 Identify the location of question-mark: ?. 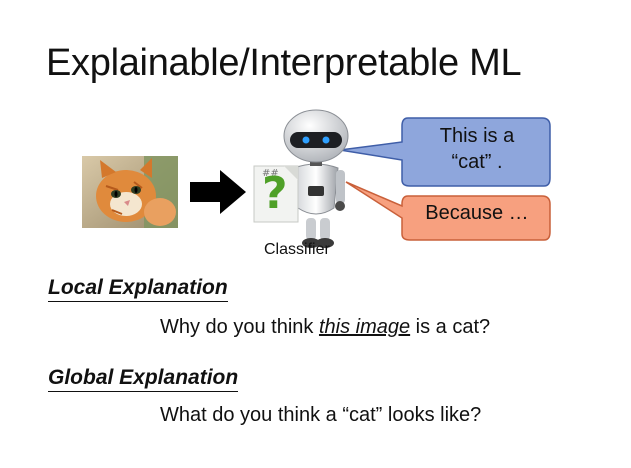
(275, 193).